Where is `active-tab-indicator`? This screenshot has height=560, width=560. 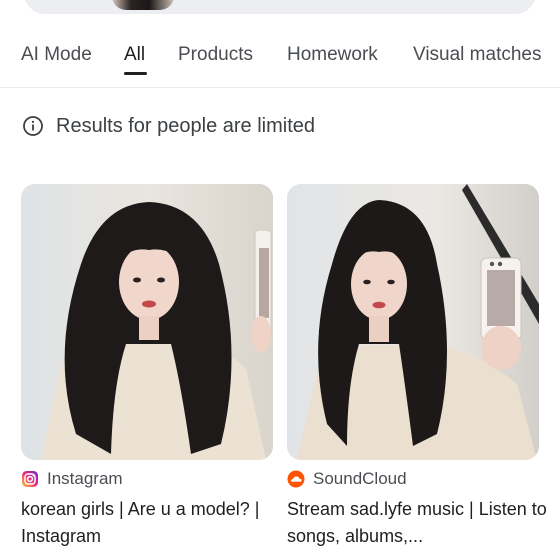 active-tab-indicator is located at coordinates (135, 73).